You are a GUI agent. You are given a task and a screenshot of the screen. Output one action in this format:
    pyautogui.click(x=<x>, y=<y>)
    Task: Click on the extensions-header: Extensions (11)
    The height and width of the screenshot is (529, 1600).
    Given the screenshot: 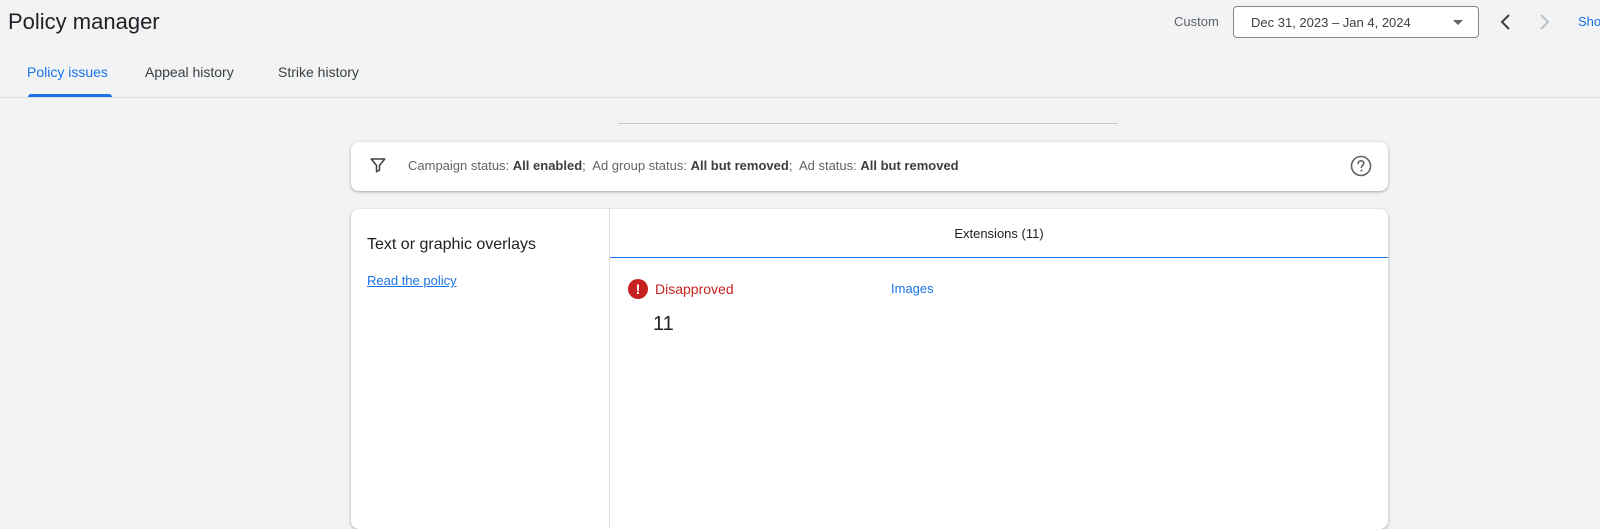 What is the action you would take?
    pyautogui.click(x=999, y=233)
    